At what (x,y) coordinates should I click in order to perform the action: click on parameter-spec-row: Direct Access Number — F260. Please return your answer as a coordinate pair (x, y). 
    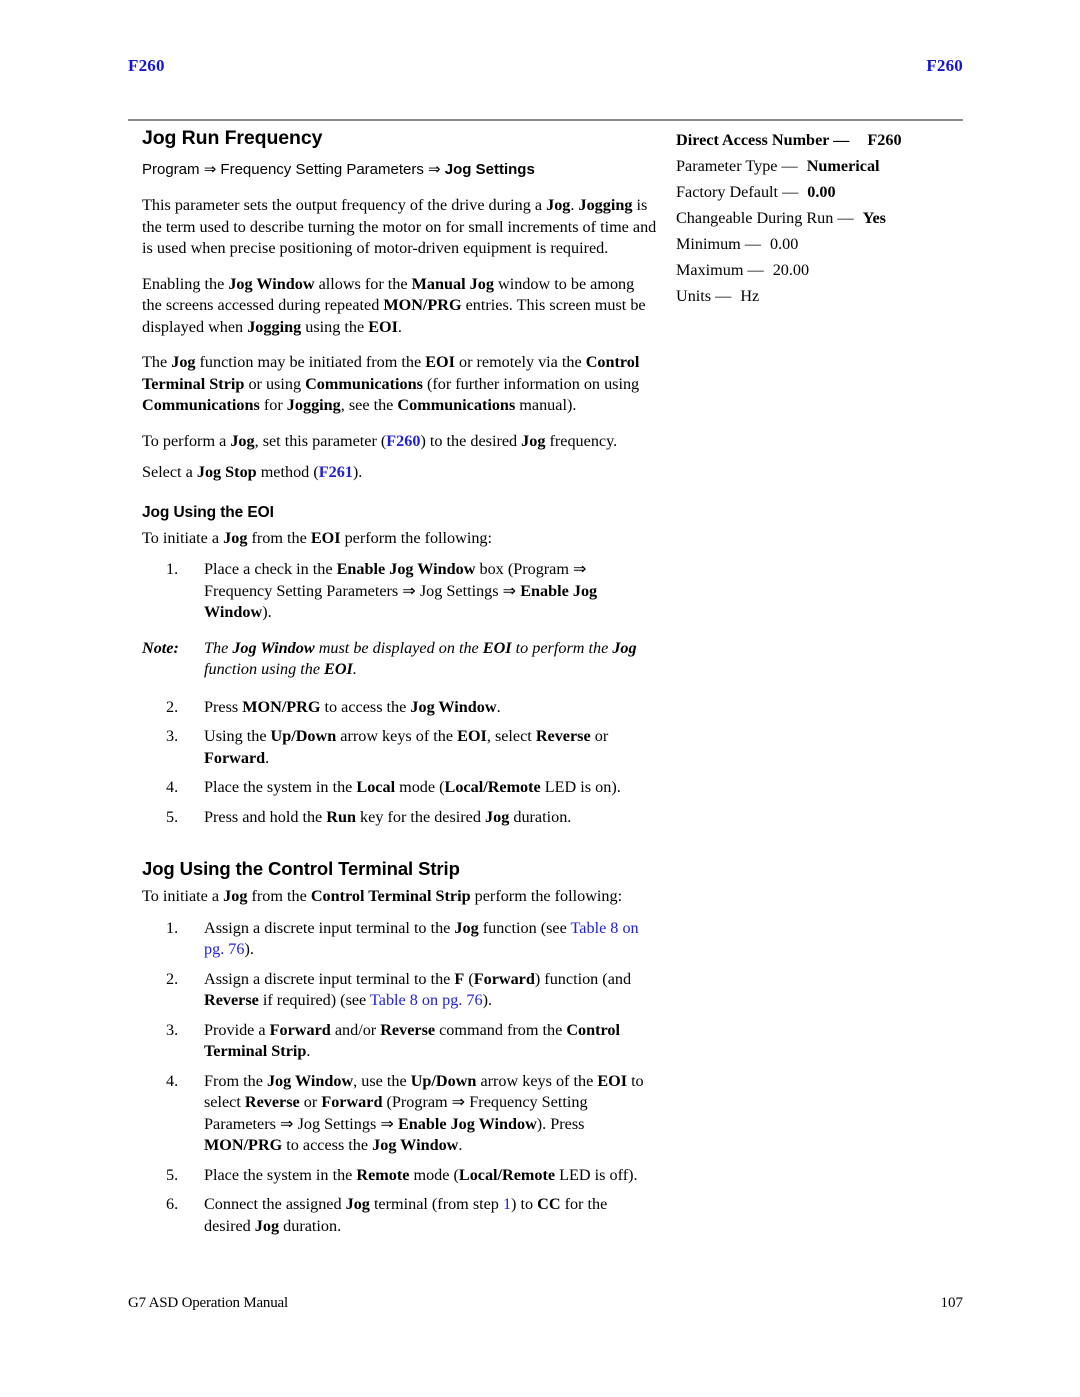
    Looking at the image, I should click on (821, 140).